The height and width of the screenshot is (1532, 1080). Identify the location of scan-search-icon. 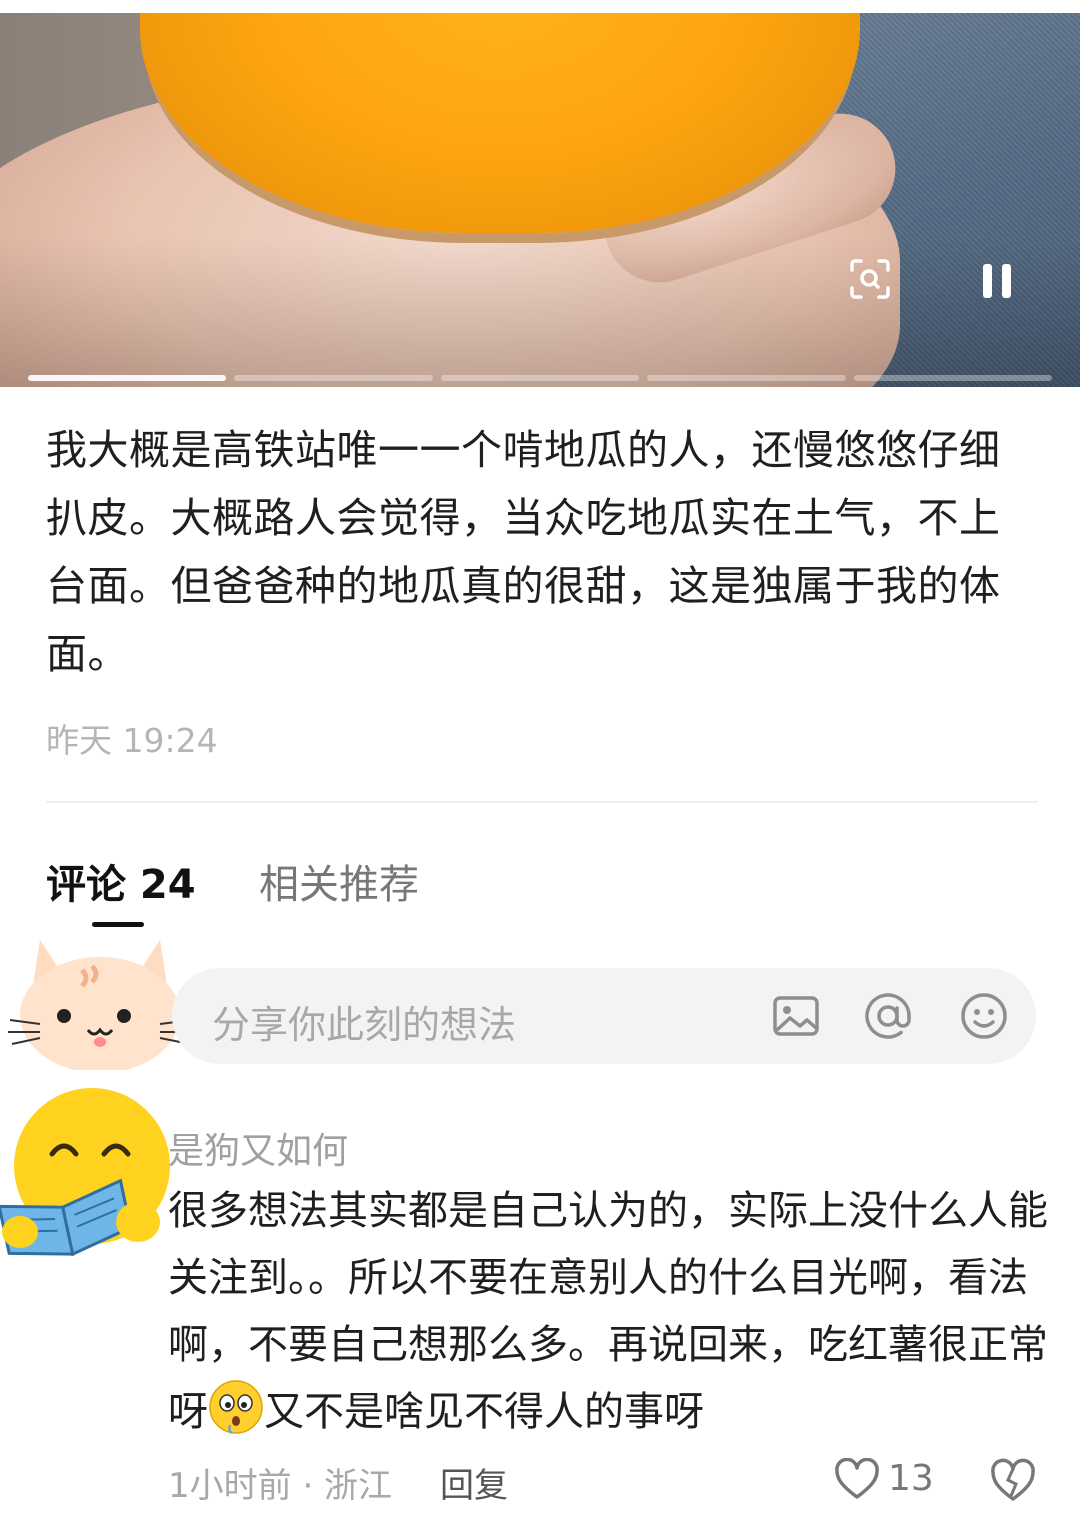
(870, 279).